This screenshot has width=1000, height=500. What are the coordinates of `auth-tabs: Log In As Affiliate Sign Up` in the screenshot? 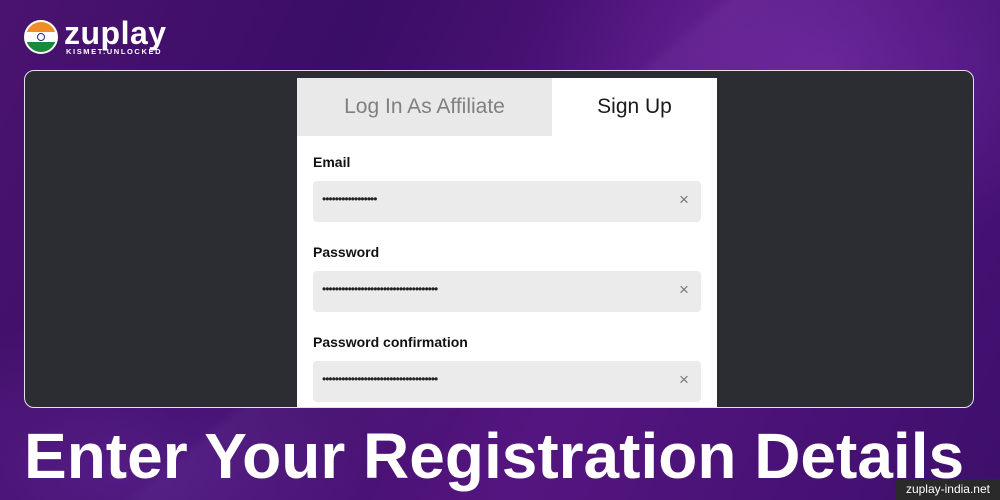 It's located at (507, 107).